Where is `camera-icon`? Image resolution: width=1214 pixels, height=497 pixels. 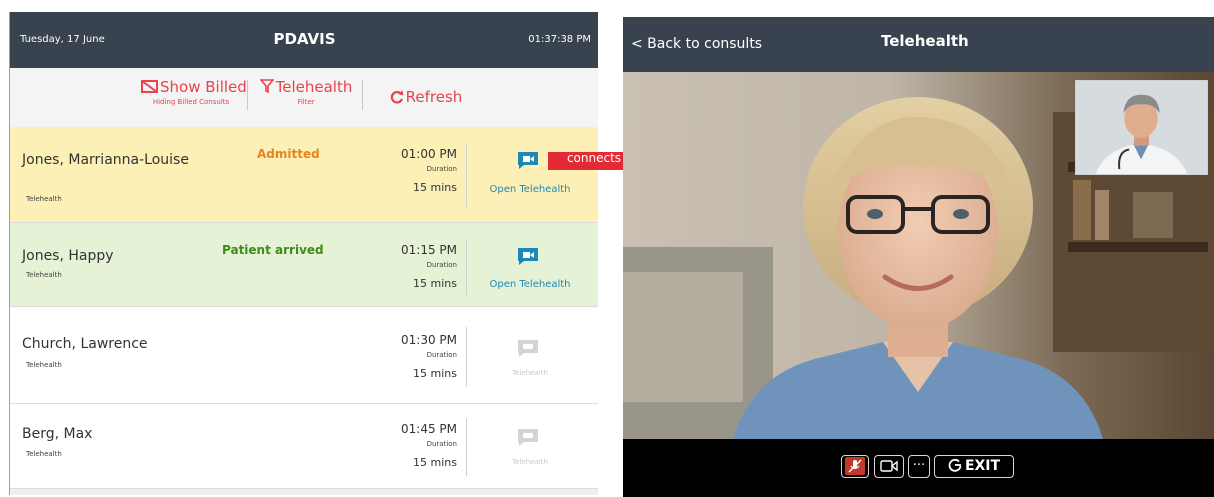 camera-icon is located at coordinates (889, 466).